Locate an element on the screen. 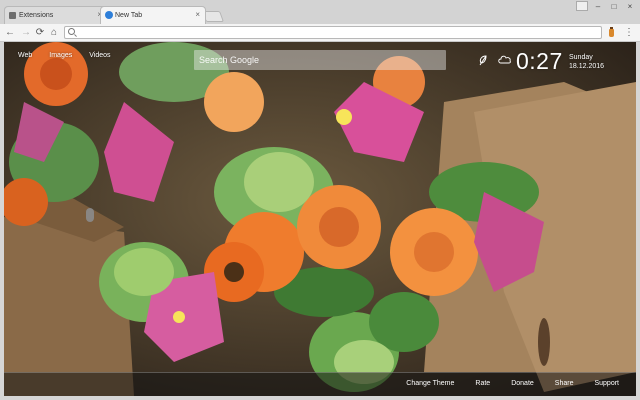 This screenshot has width=640, height=400. search-input is located at coordinates (320, 60).